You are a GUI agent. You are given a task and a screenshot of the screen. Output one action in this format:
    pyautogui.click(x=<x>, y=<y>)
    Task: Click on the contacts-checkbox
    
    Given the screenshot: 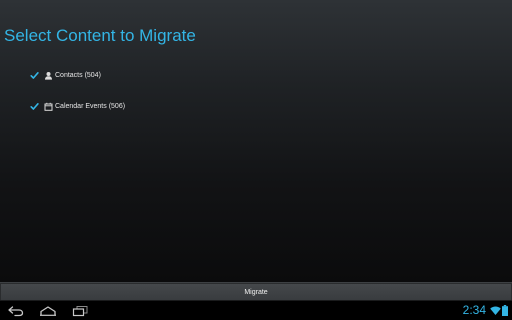 What is the action you would take?
    pyautogui.click(x=34, y=75)
    